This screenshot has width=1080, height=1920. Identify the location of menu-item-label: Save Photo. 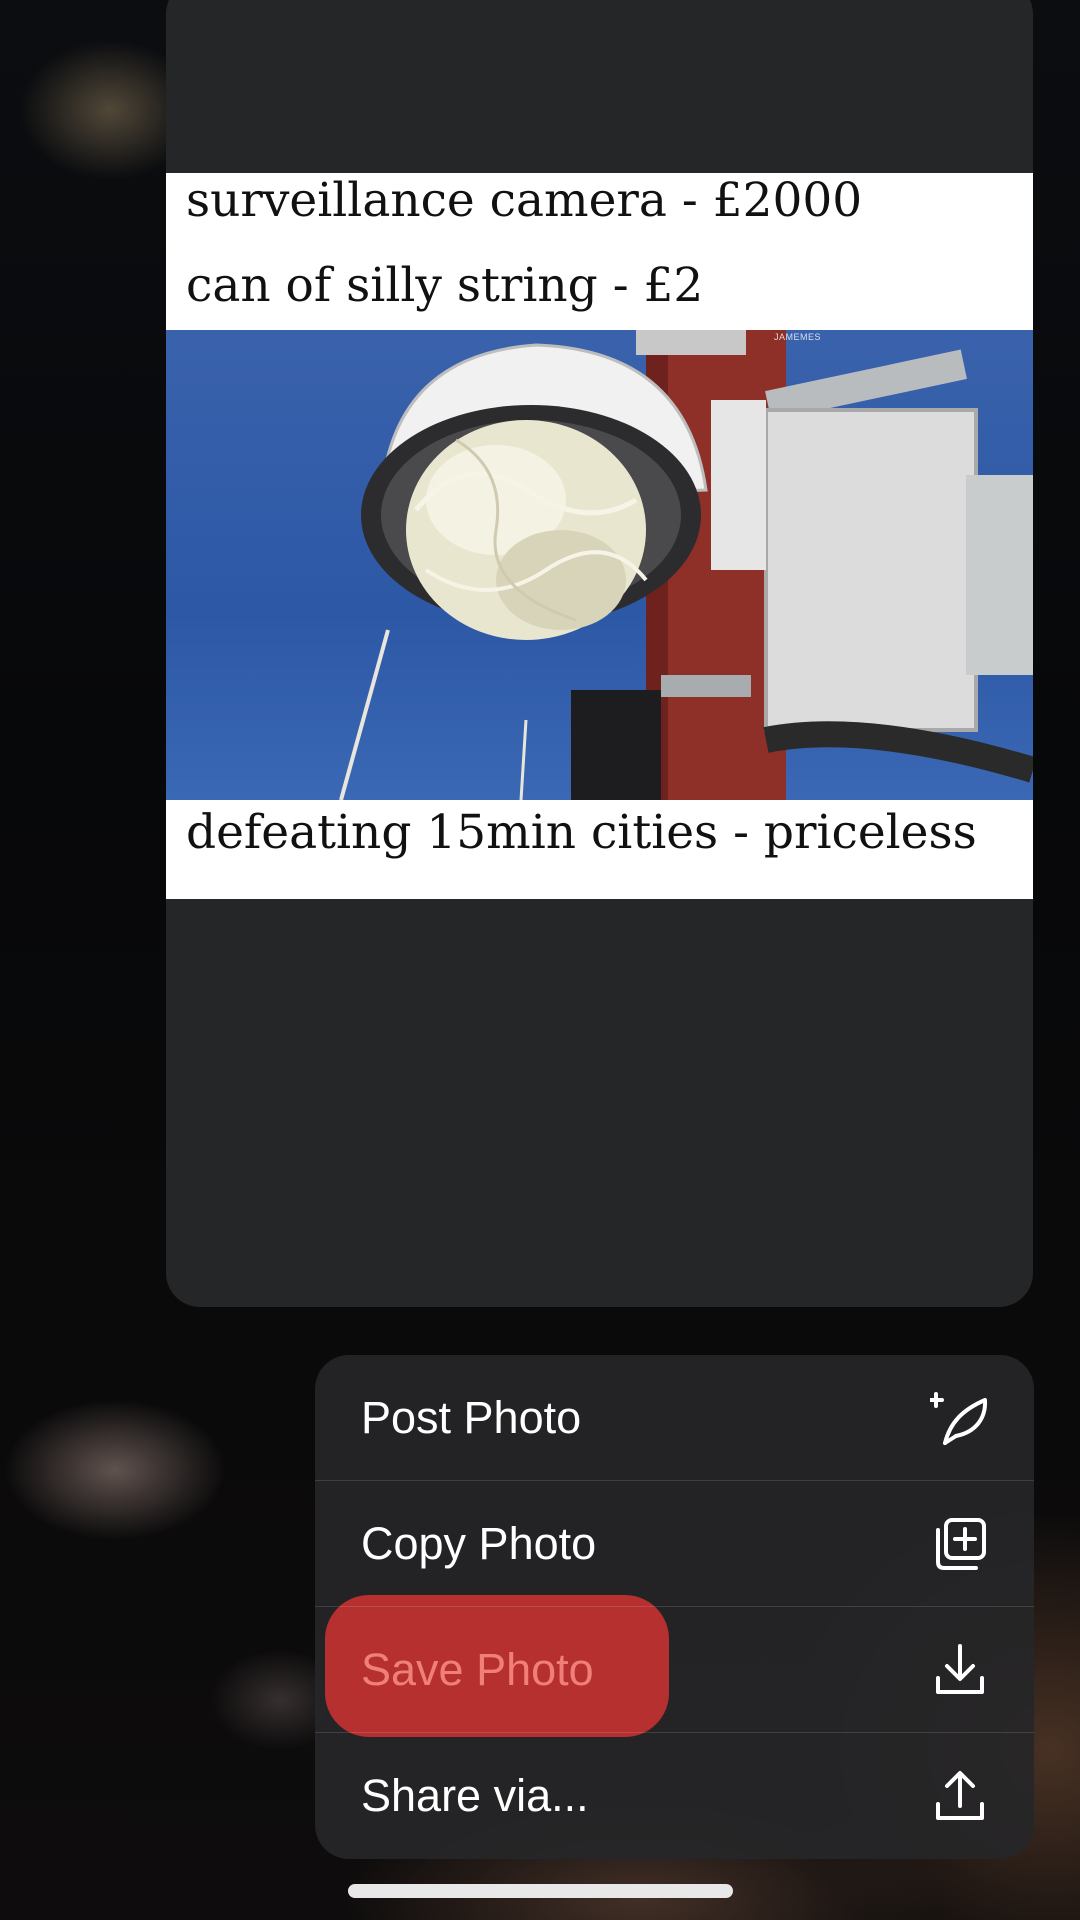
(477, 1669).